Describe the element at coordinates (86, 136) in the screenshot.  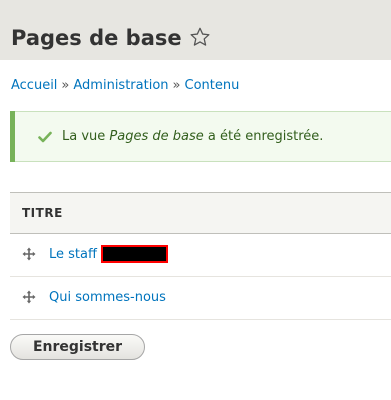
I see `status-message-prefix: La vue` at that location.